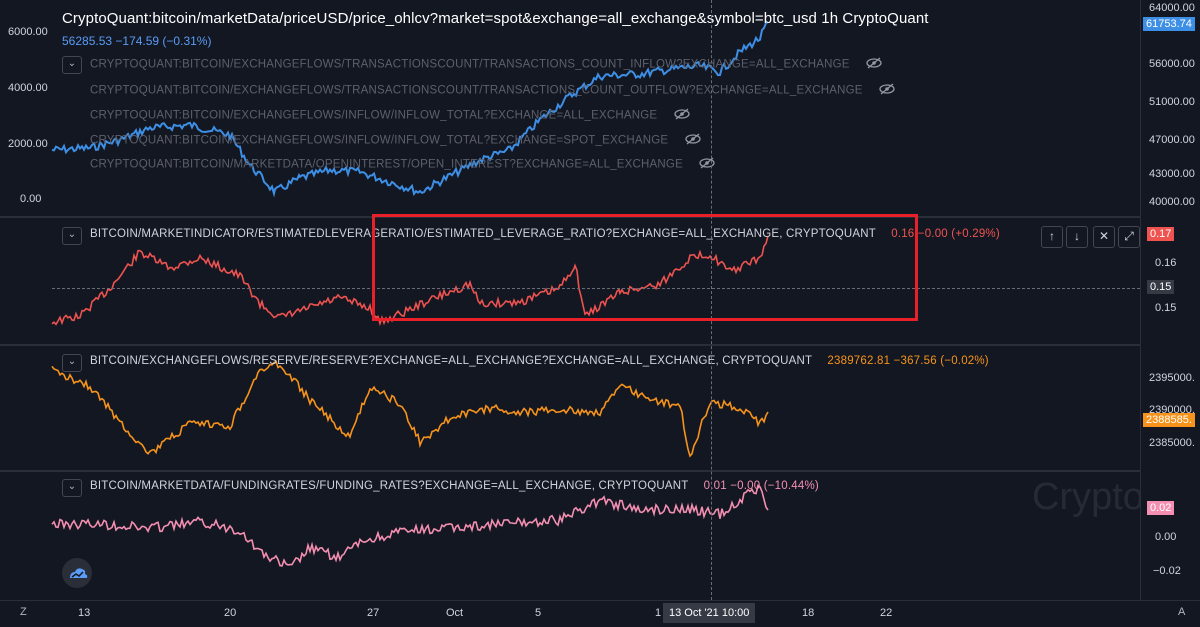  I want to click on funding-right-tick: −0.02, so click(1167, 571).